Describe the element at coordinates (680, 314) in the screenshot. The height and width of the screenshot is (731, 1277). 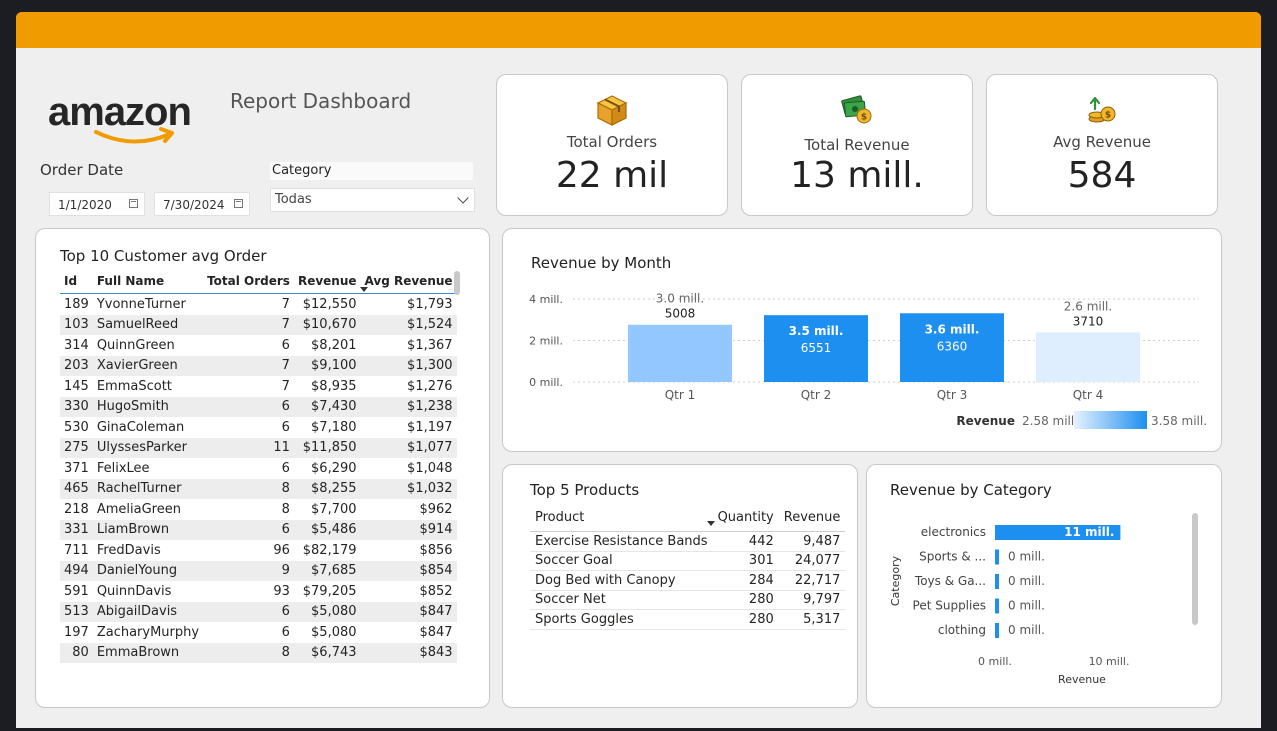
I see `data-label-count: 5008` at that location.